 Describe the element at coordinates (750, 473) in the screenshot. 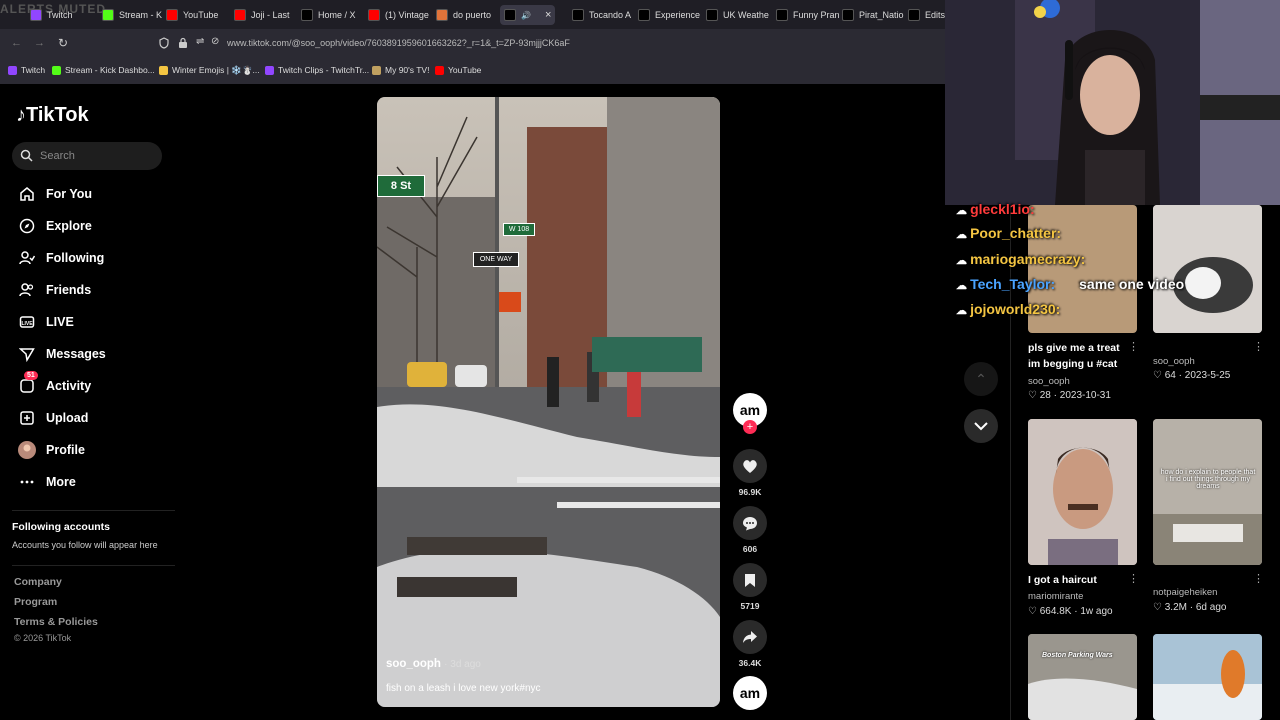

I see `like-button: 96.9K` at that location.